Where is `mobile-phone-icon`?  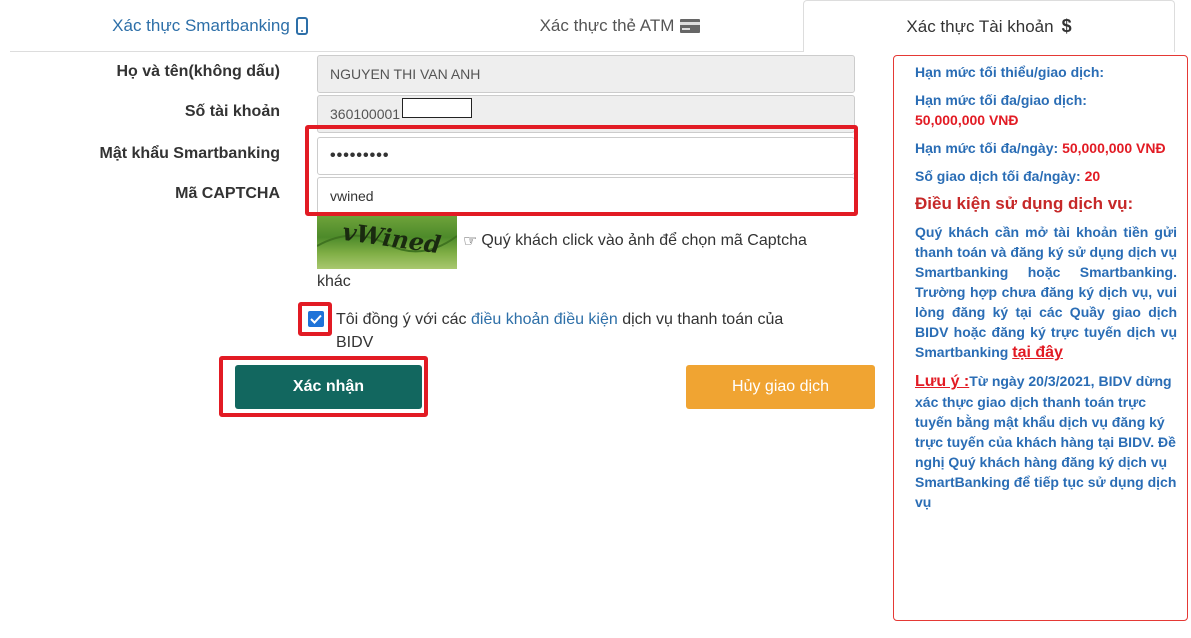 mobile-phone-icon is located at coordinates (301, 26).